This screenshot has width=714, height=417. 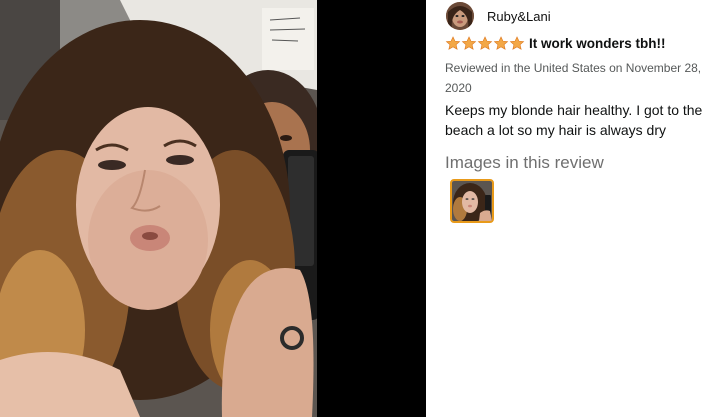 What do you see at coordinates (519, 16) in the screenshot?
I see `reviewer-name: Ruby&Lani` at bounding box center [519, 16].